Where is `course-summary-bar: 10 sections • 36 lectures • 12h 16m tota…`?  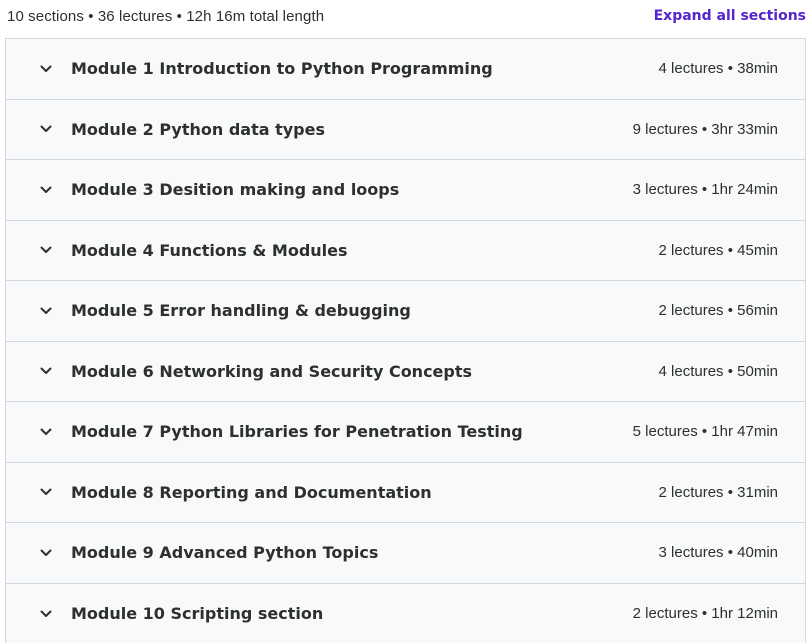
course-summary-bar: 10 sections • 36 lectures • 12h 16m tota… is located at coordinates (406, 16).